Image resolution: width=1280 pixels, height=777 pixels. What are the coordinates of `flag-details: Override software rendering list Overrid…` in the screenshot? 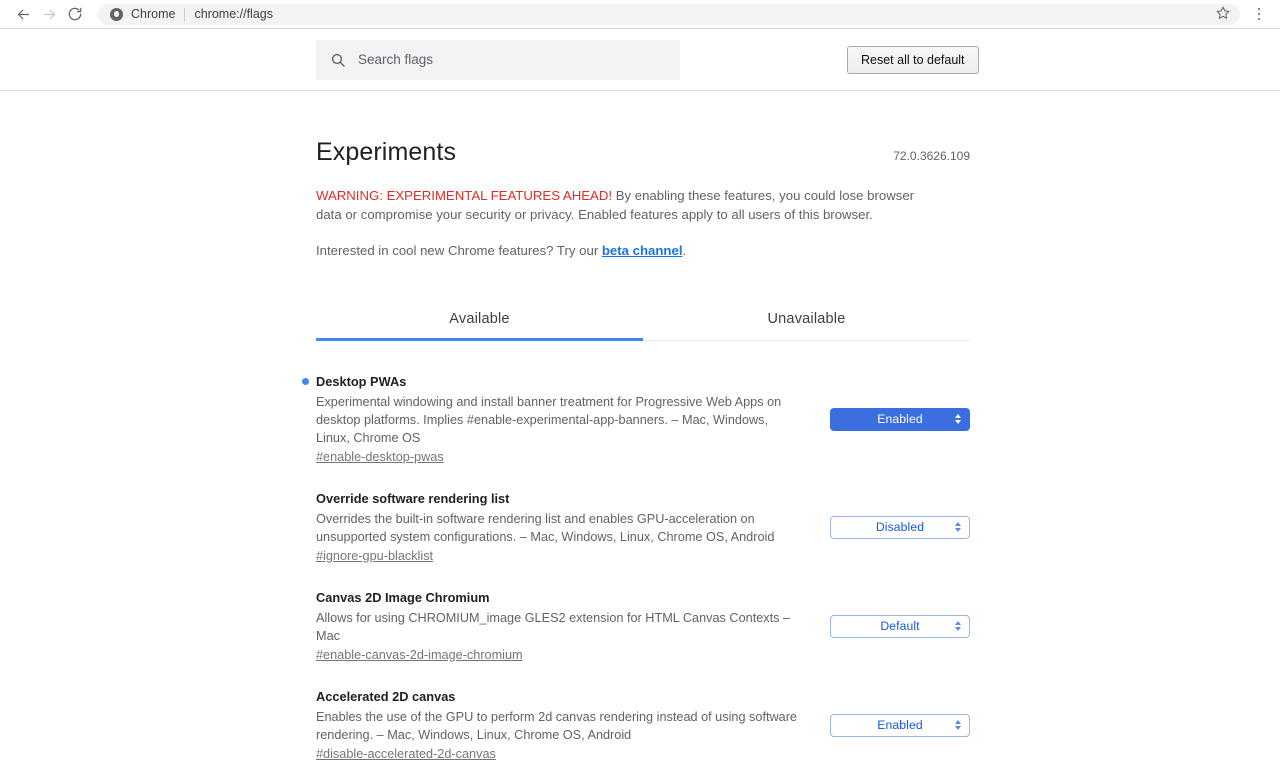 It's located at (560, 527).